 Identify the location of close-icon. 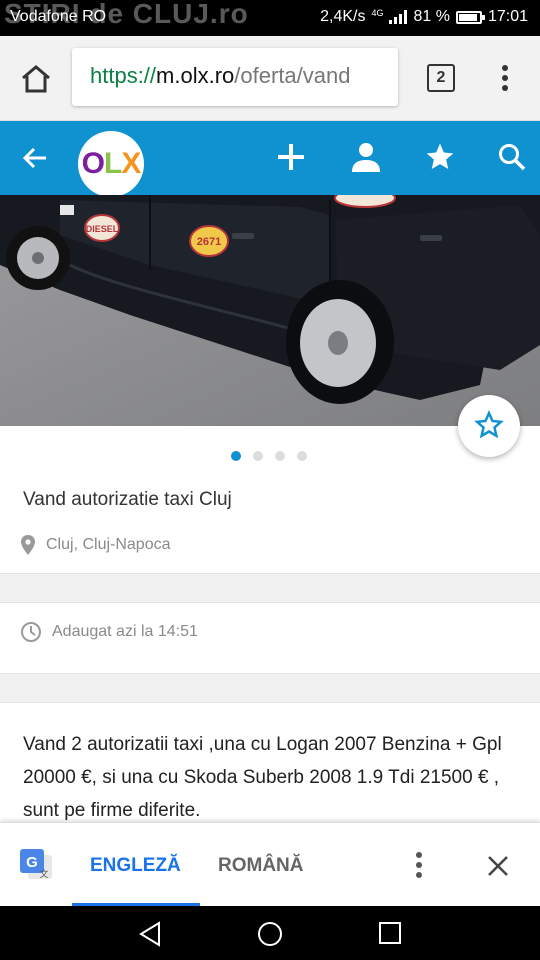
(498, 866).